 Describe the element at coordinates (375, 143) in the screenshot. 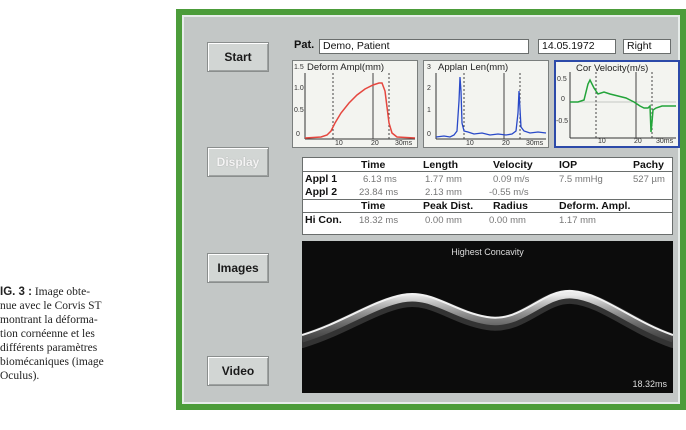

I see `deform-xtick-2: 20` at that location.